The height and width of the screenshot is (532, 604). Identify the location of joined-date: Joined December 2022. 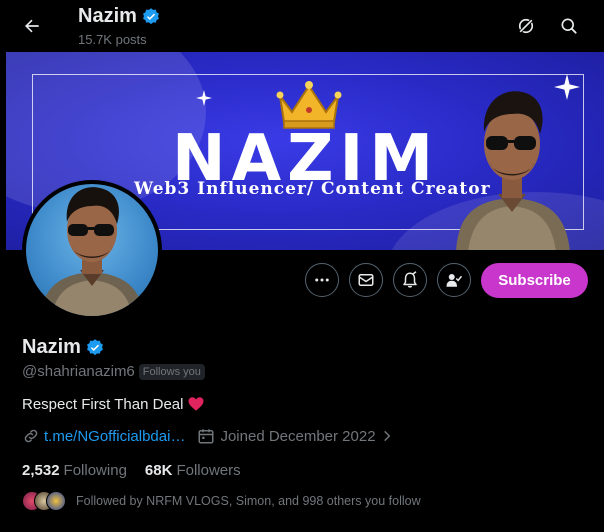
(298, 436).